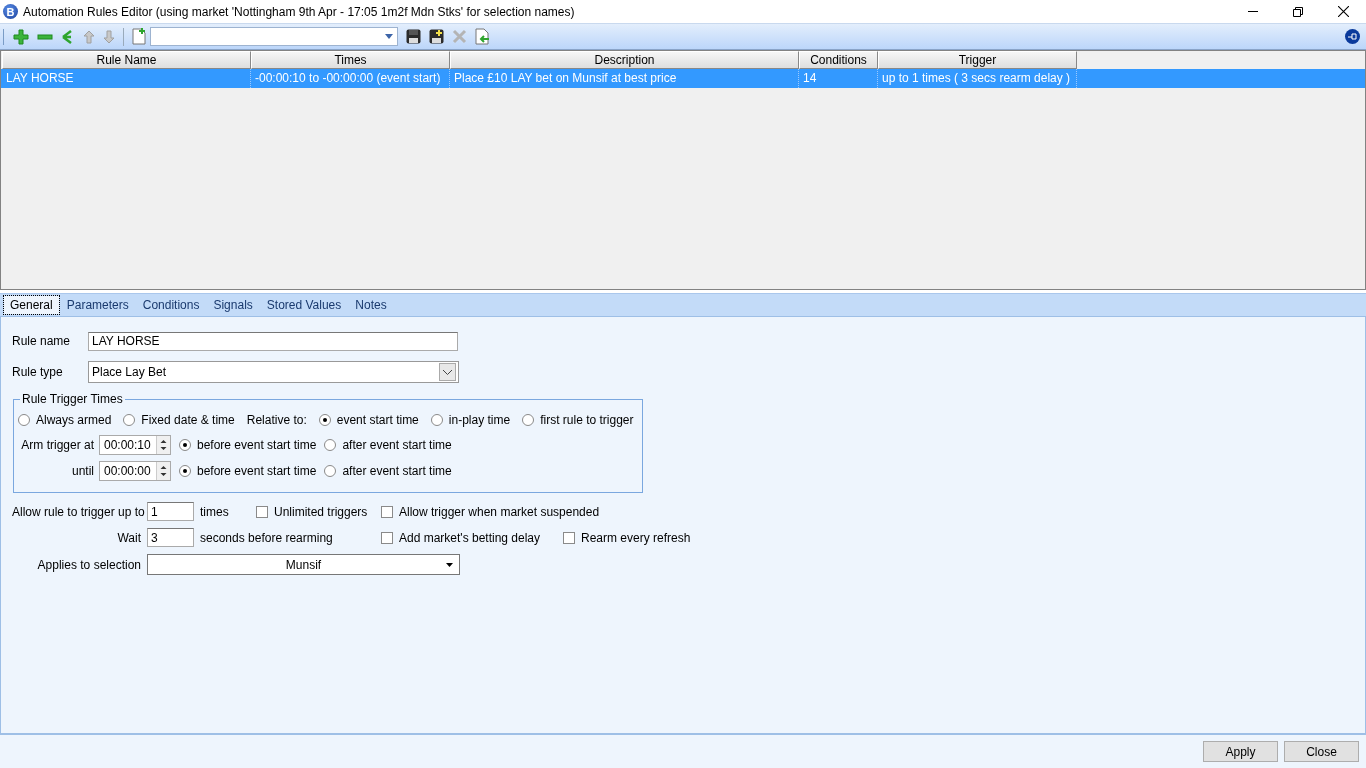 This screenshot has height=768, width=1366. I want to click on column-header: Times, so click(350, 60).